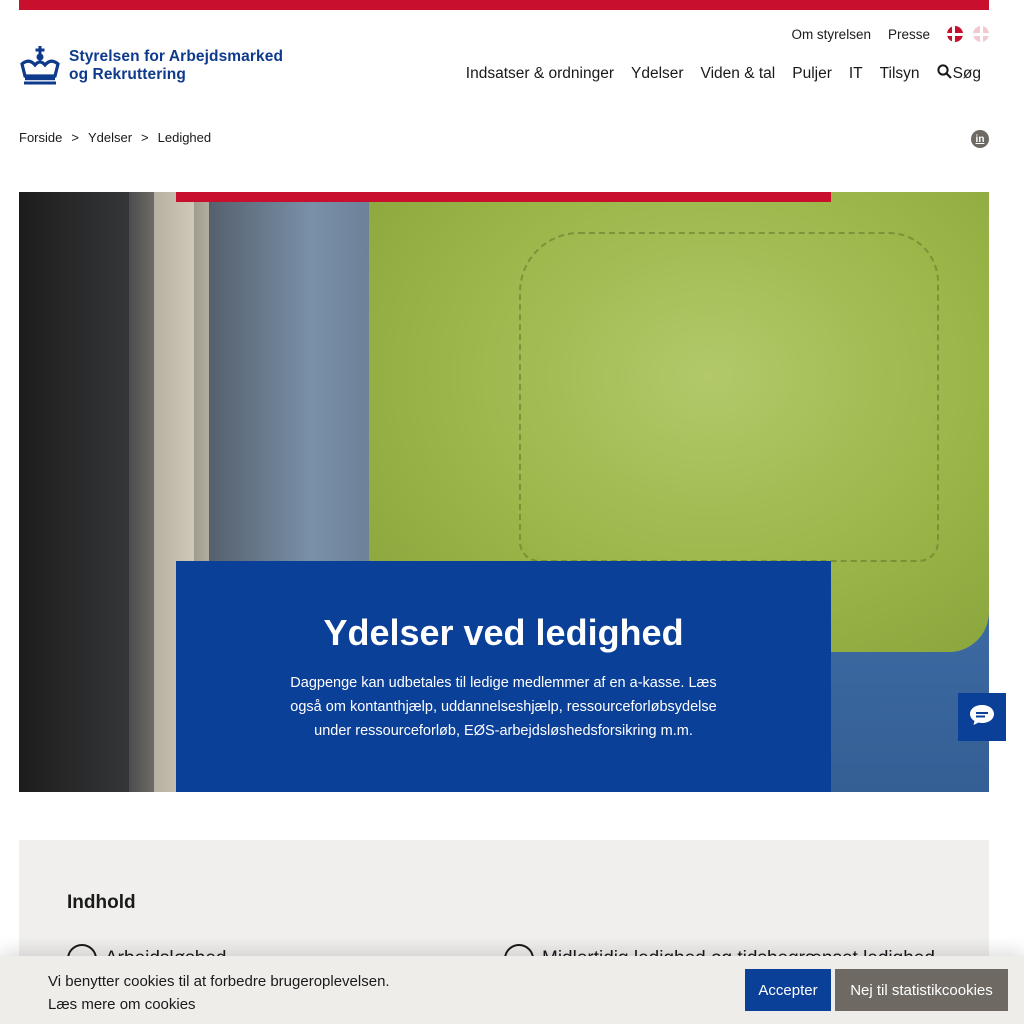 This screenshot has width=1024, height=1024. Describe the element at coordinates (503, 197) in the screenshot. I see `hero-accent-bar` at that location.